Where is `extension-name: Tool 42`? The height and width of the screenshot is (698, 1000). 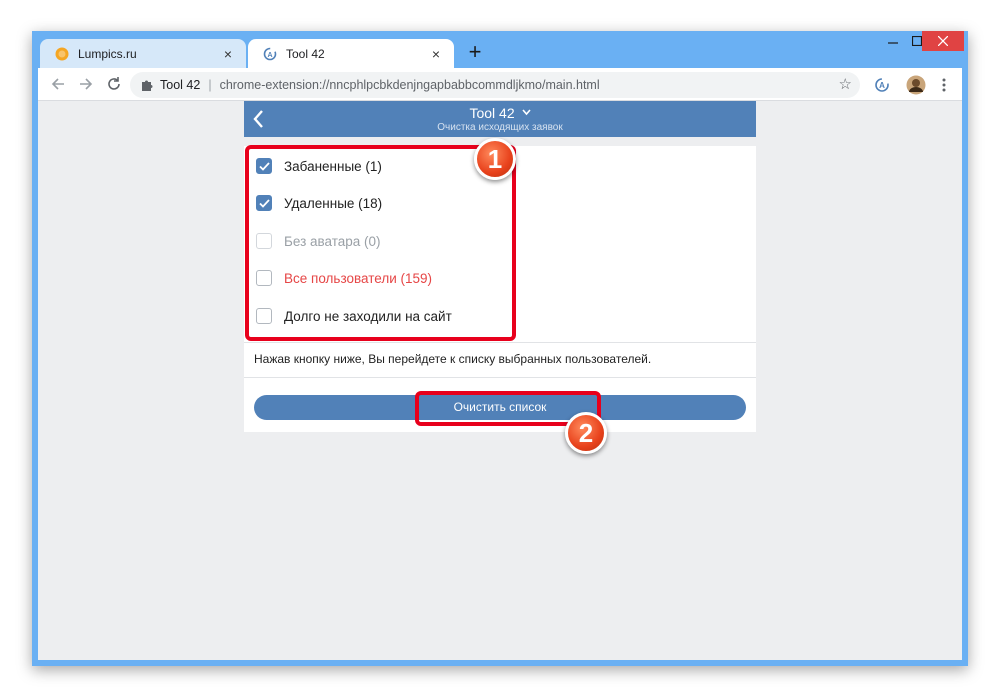 extension-name: Tool 42 is located at coordinates (180, 85).